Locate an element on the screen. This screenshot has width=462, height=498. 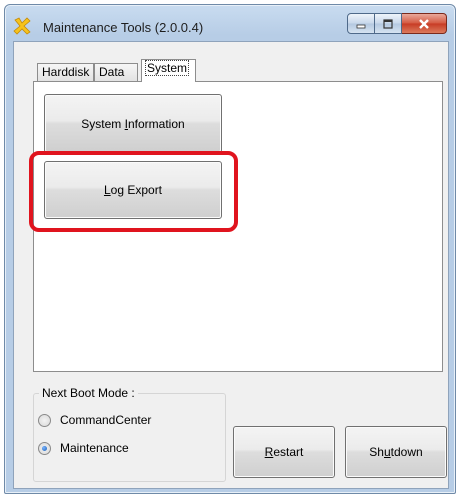
caption-buttons is located at coordinates (397, 24).